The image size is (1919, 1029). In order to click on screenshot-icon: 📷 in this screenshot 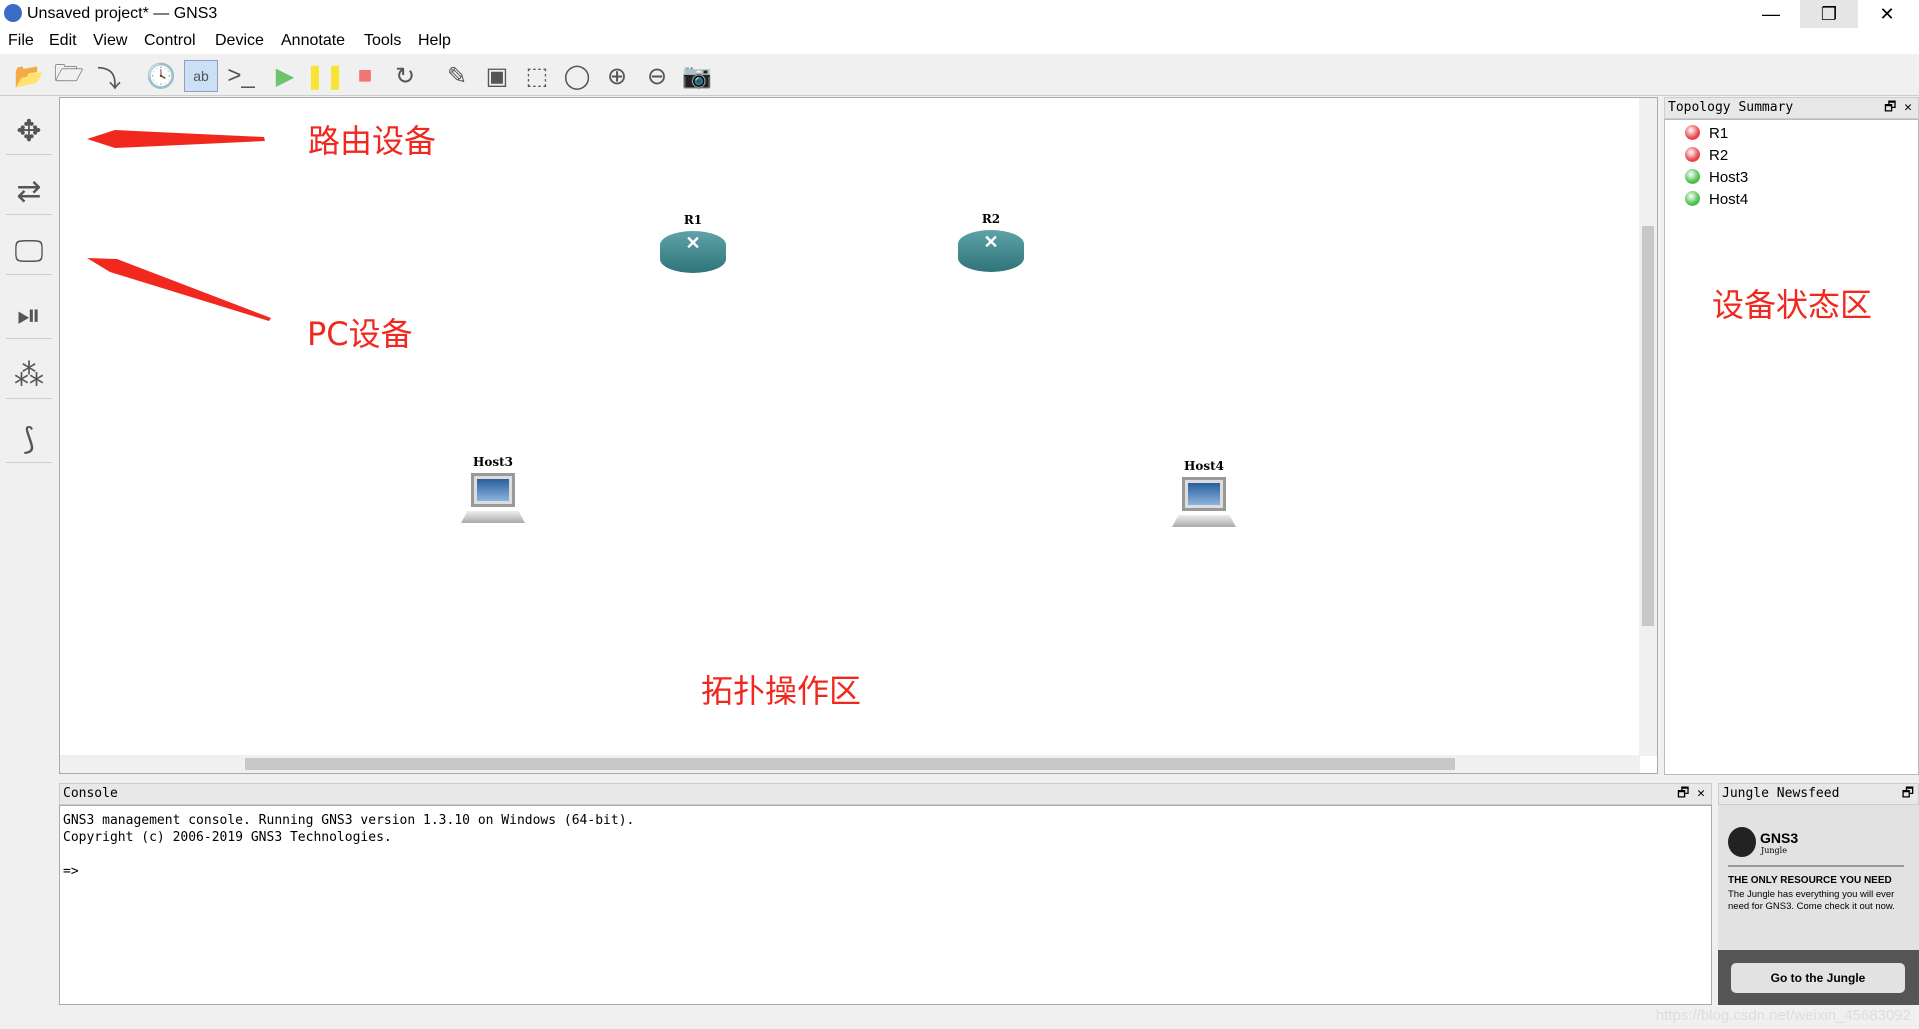, I will do `click(697, 76)`.